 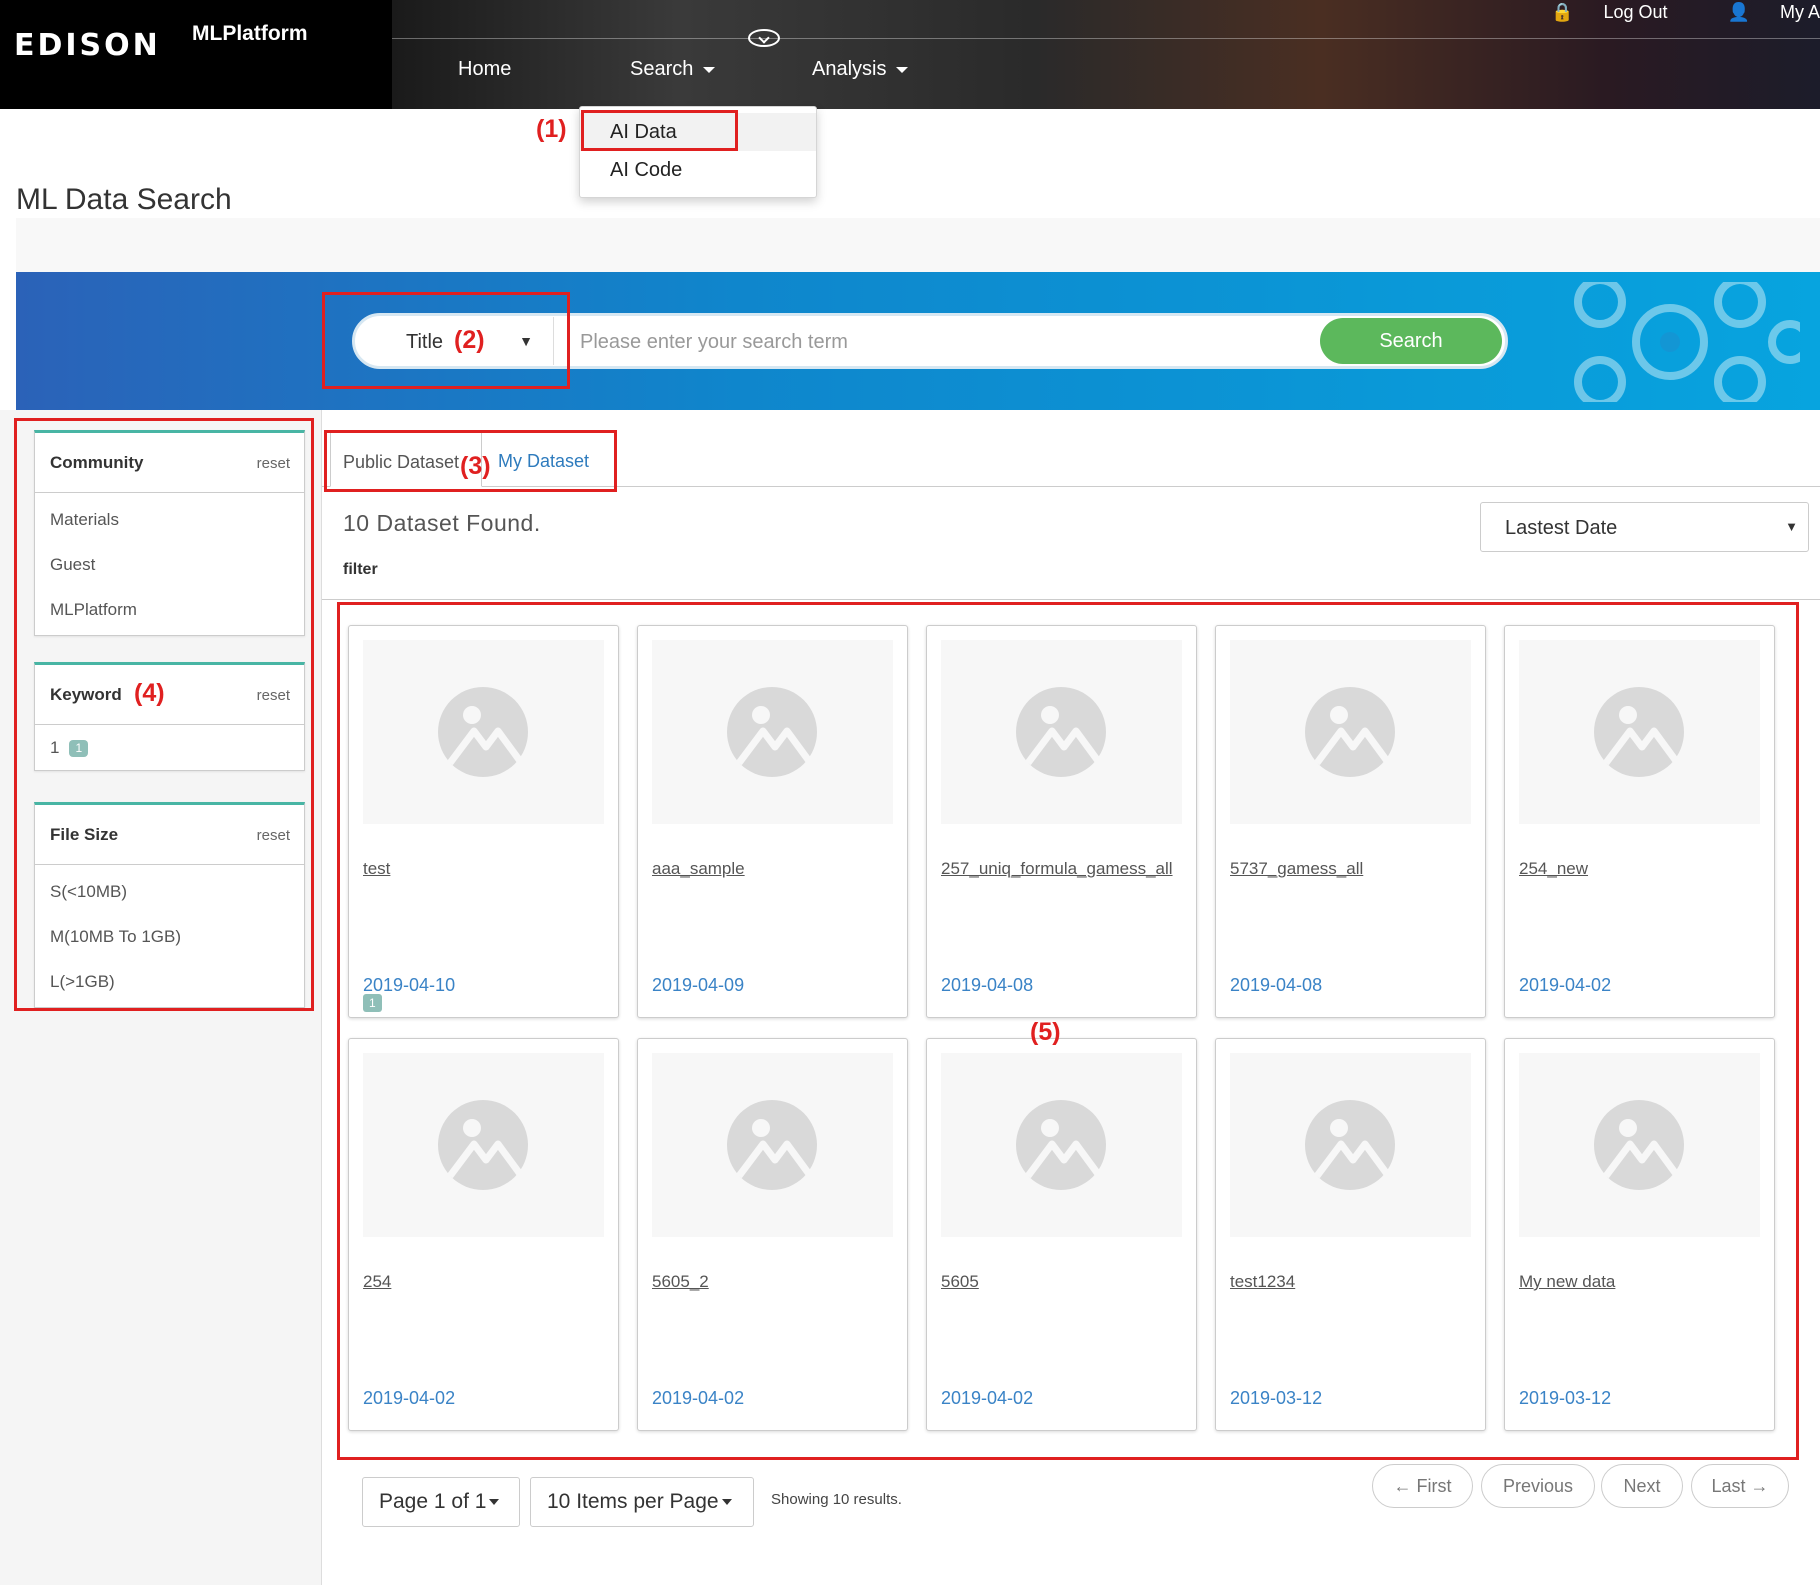 I want to click on lock-icon: 🔒, so click(x=1562, y=12).